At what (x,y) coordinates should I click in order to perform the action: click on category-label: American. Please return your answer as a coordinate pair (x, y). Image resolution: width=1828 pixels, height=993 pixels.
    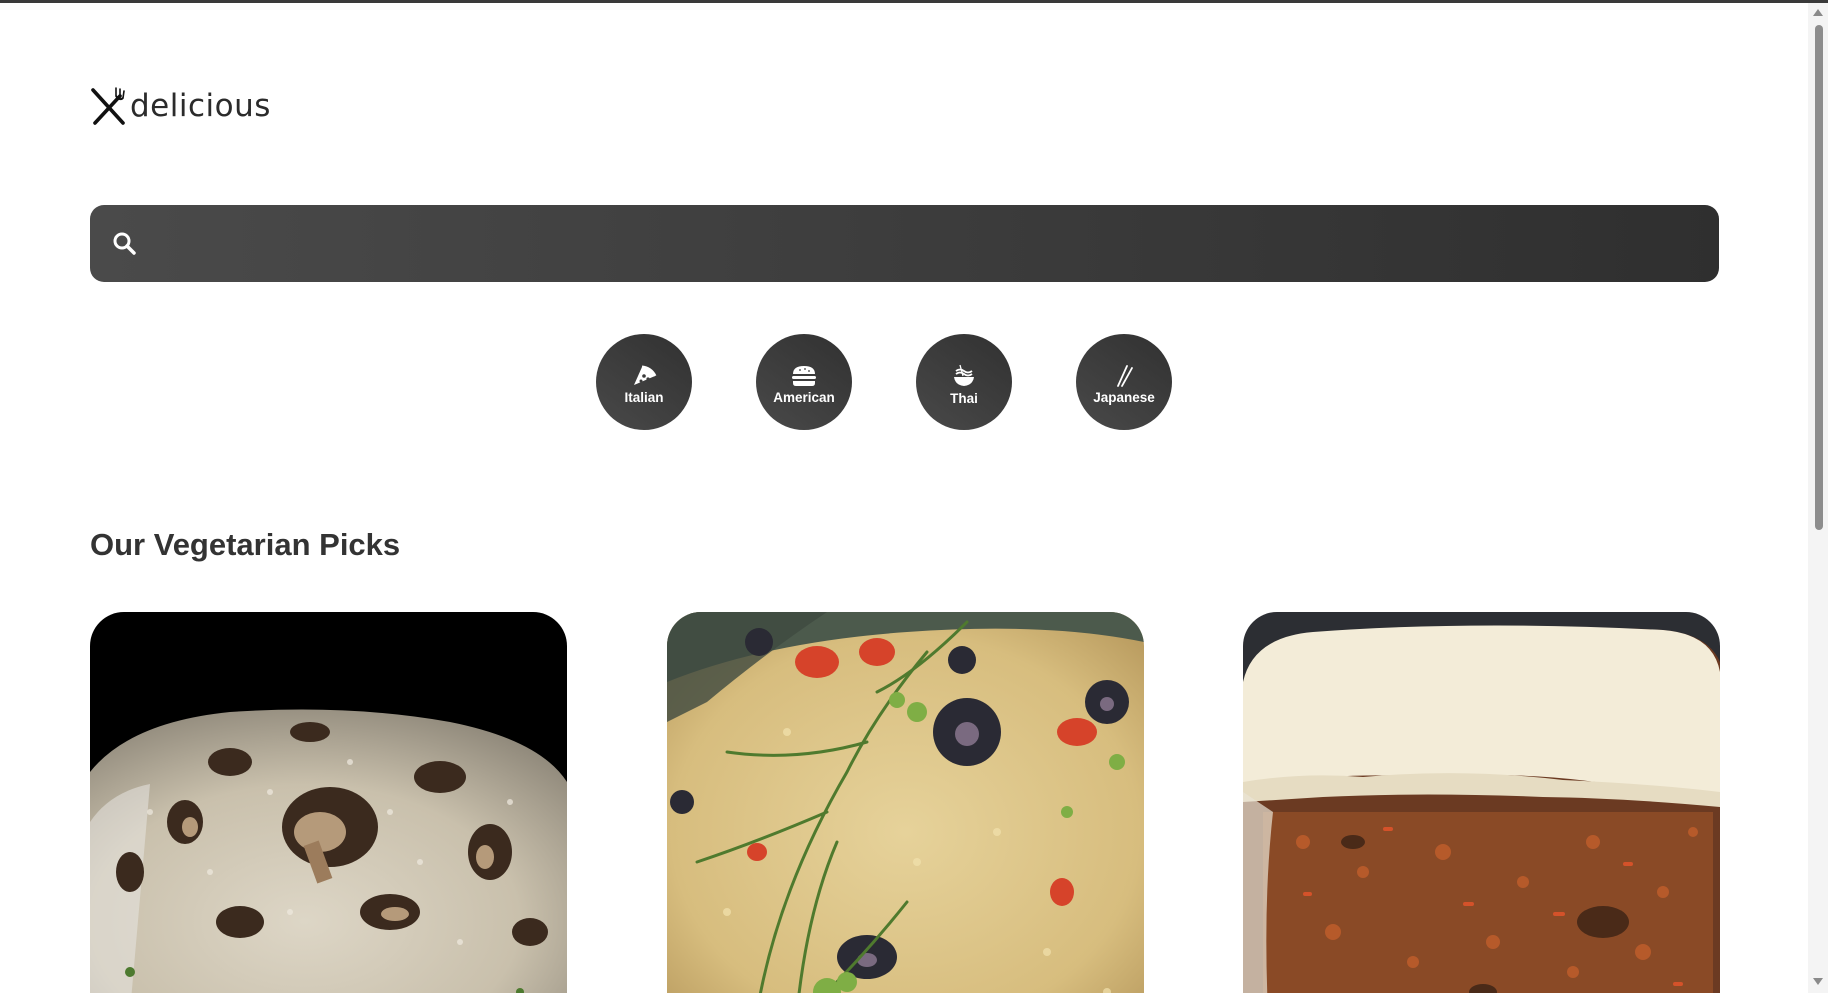
    Looking at the image, I should click on (804, 397).